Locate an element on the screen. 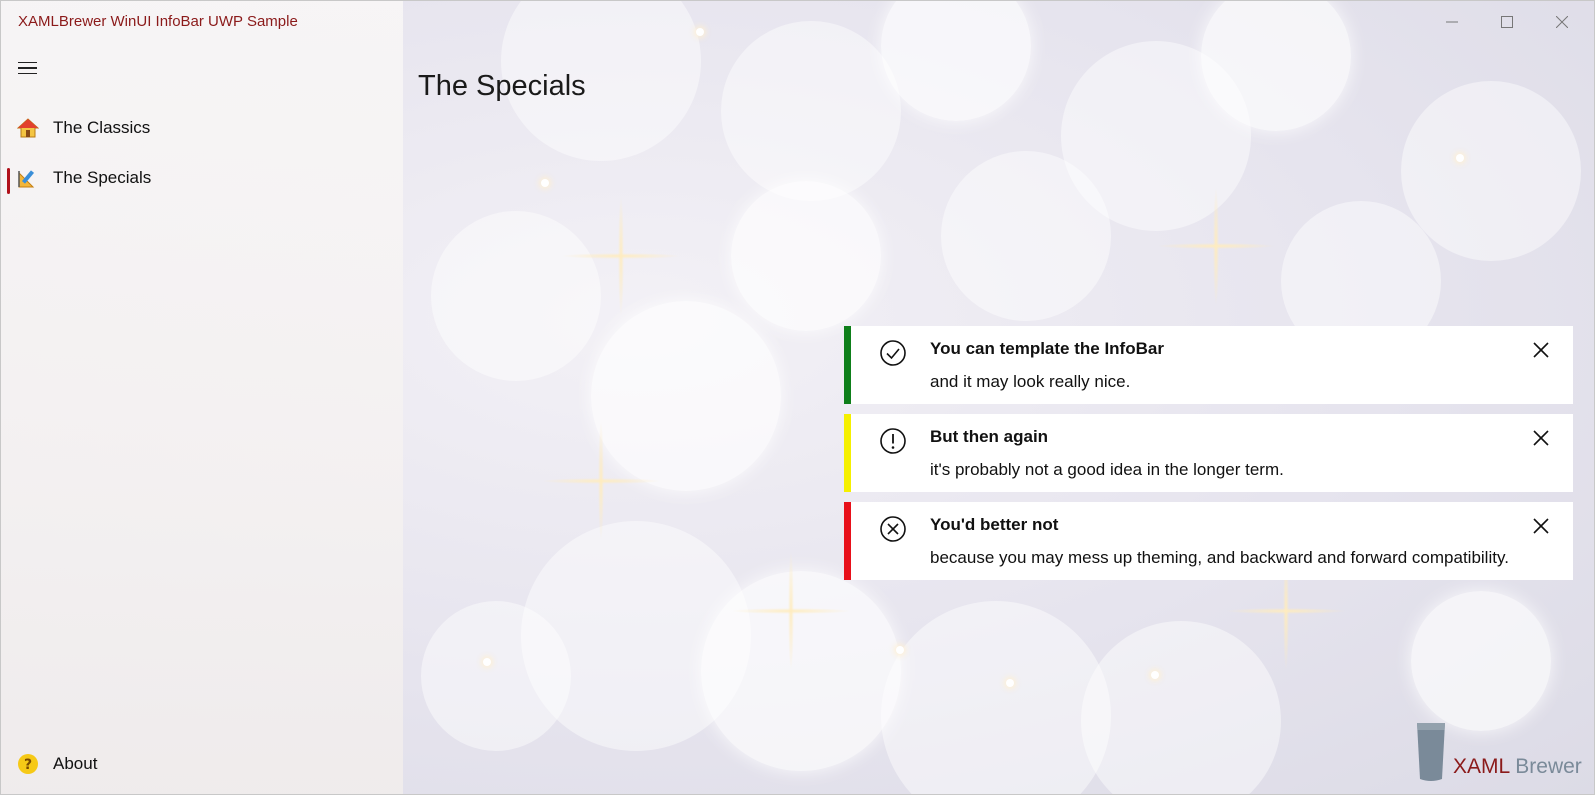  exclamation-circle-icon is located at coordinates (893, 441).